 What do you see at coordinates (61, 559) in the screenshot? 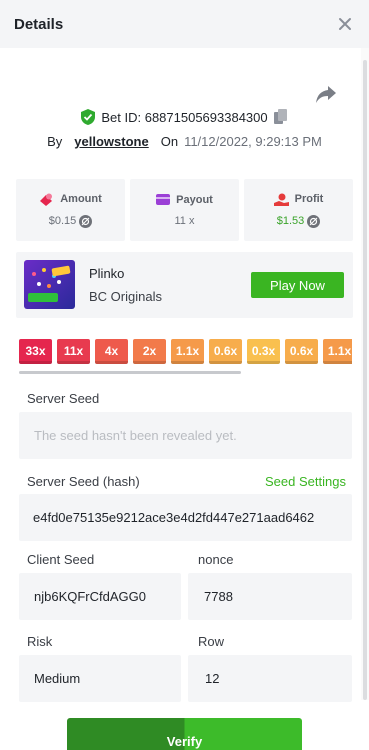
I see `client-seed-label: Client Seed` at bounding box center [61, 559].